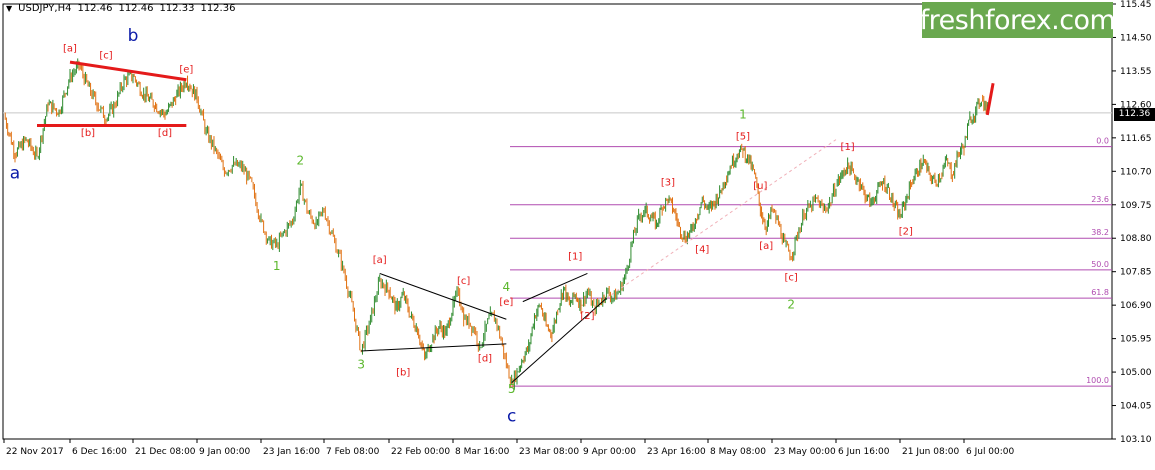 Image resolution: width=1155 pixels, height=470 pixels. Describe the element at coordinates (35, 452) in the screenshot. I see `x-tick-label: 22 Nov 2017` at that location.